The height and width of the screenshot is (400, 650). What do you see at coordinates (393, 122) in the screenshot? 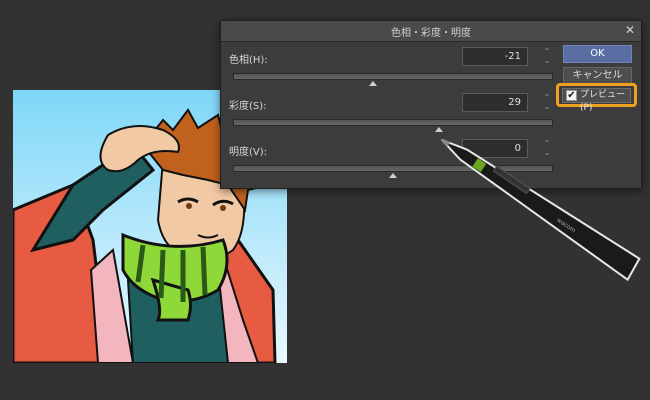
I see `saturation-slider-track` at bounding box center [393, 122].